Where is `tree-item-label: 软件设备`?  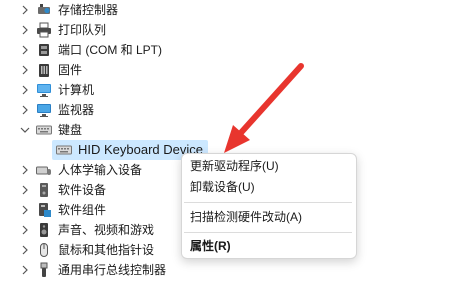 tree-item-label: 软件设备 is located at coordinates (82, 190).